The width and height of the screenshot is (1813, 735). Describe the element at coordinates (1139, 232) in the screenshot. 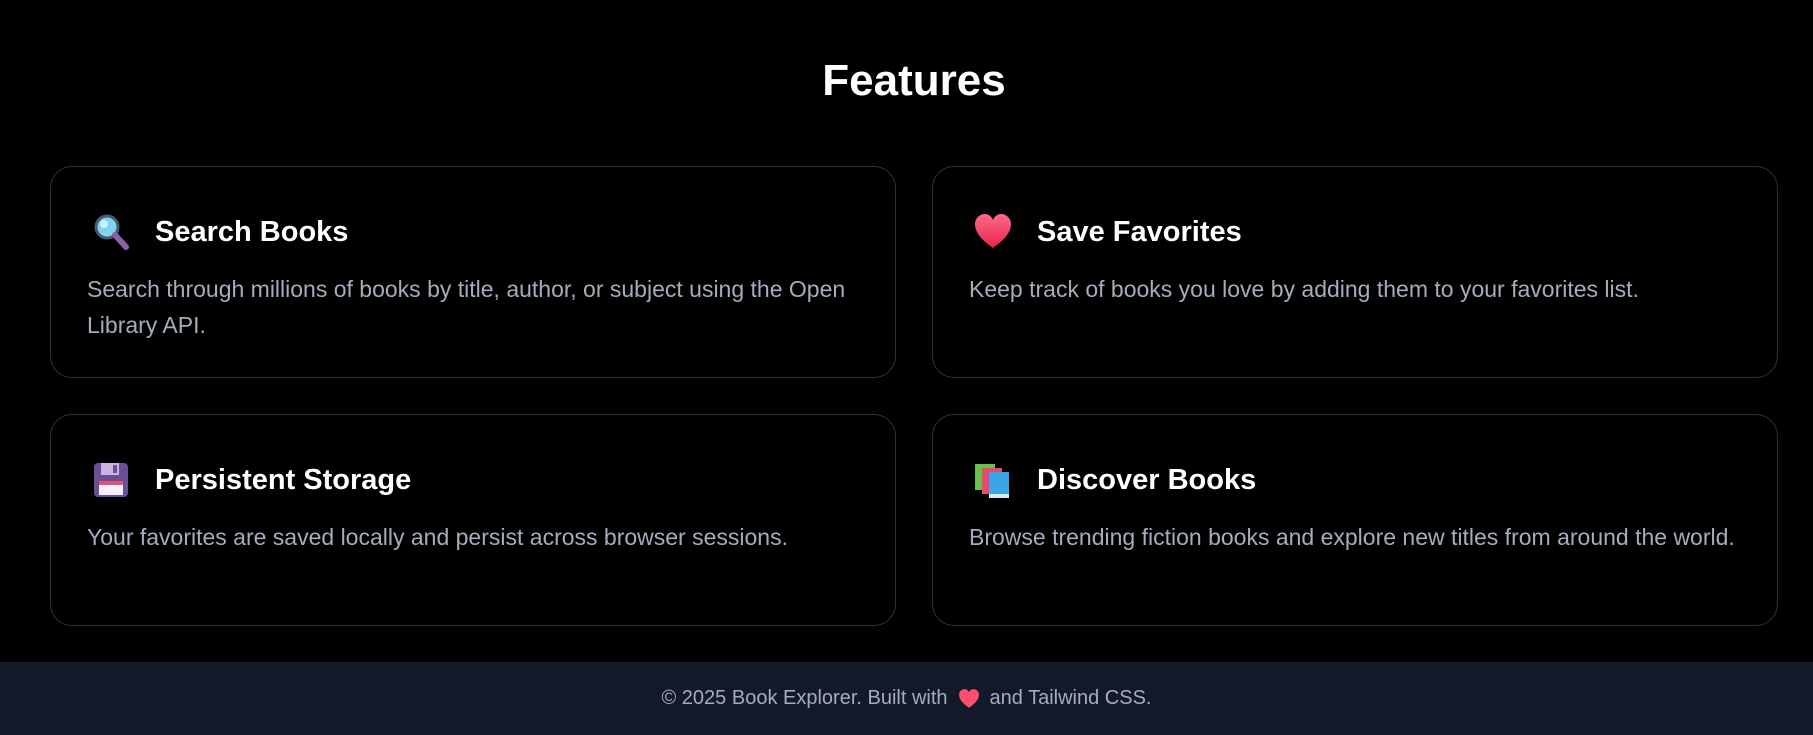

I see `feature-title: Save Favorites` at that location.